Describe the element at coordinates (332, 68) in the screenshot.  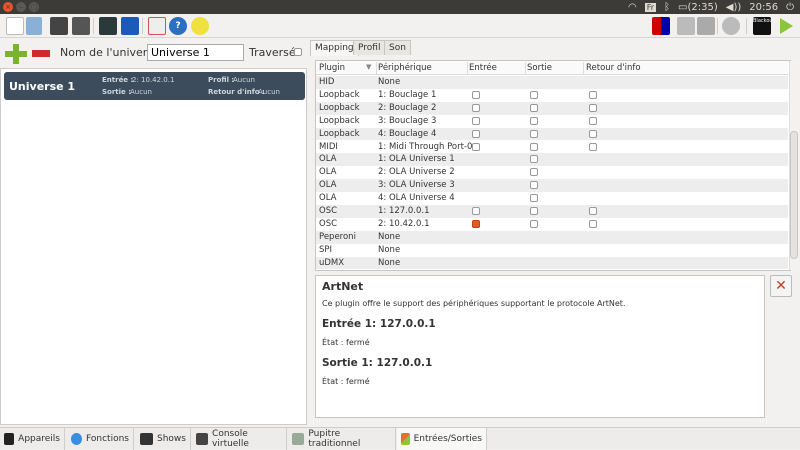
I see `header-plugin: Plugin` at that location.